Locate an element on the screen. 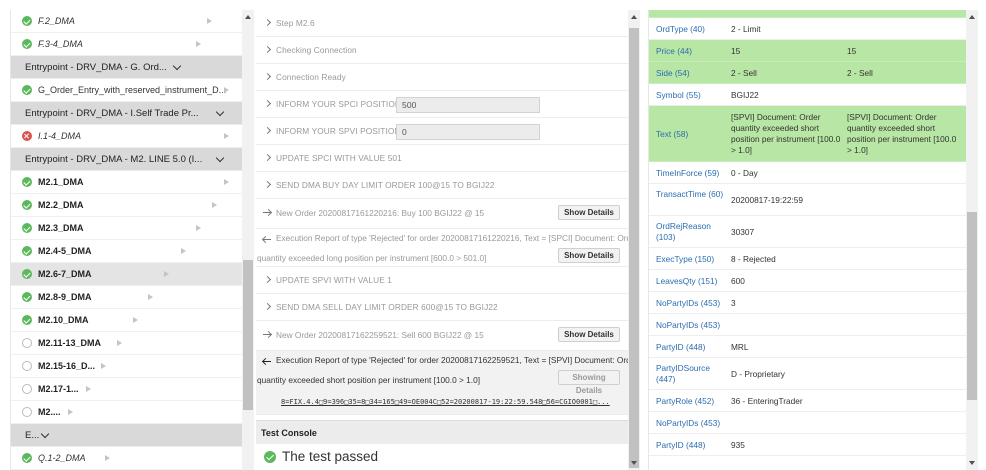 The width and height of the screenshot is (986, 470). tree-item: M2.1_DMA is located at coordinates (127, 182).